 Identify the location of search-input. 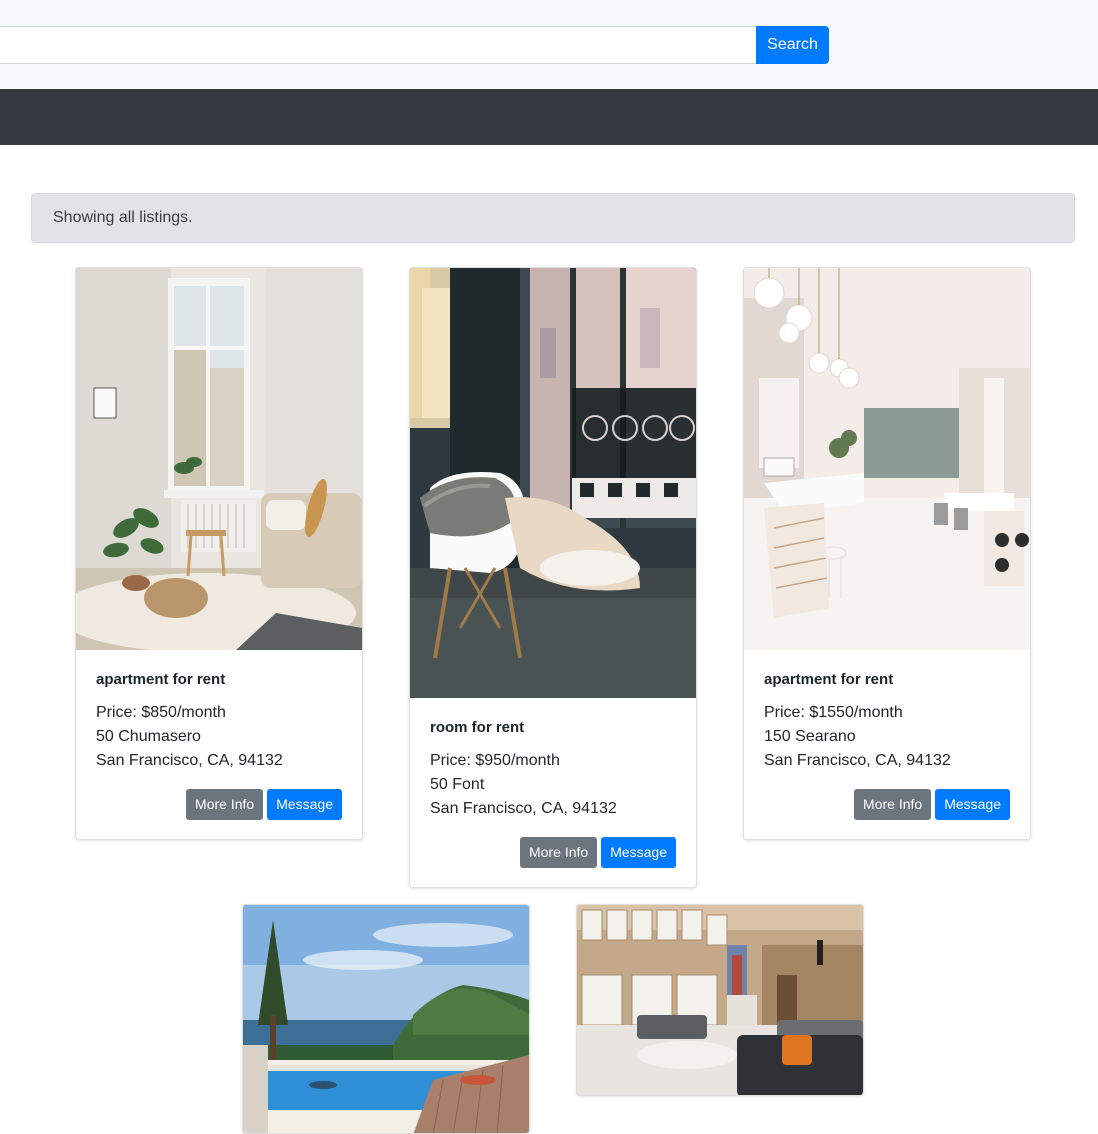
(378, 45).